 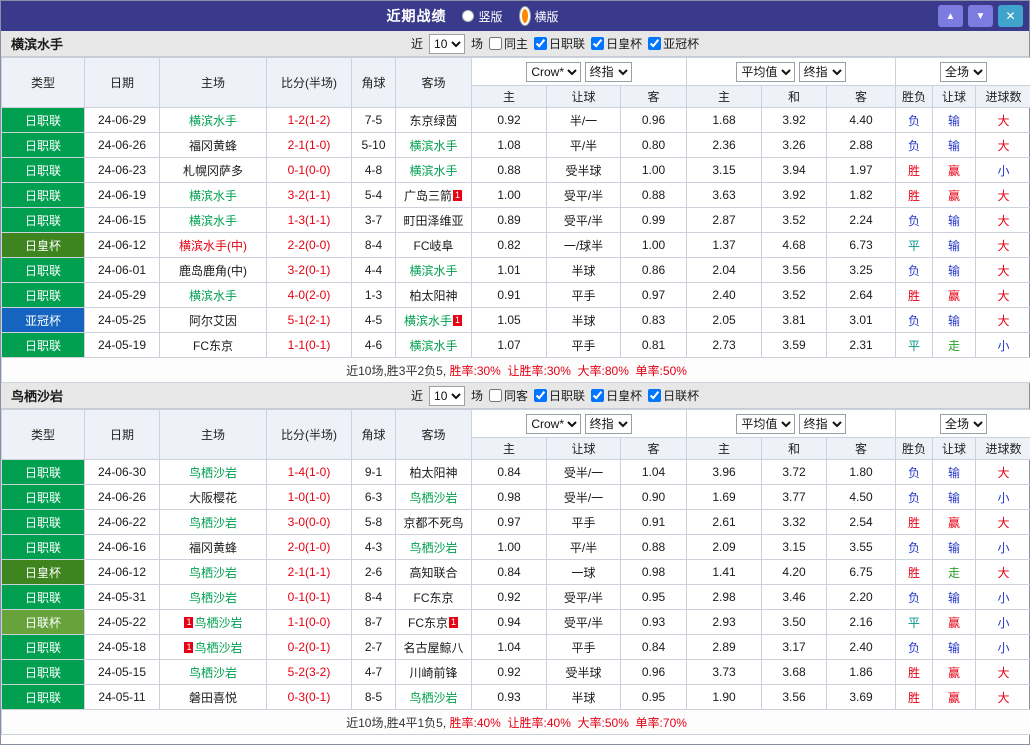 I want to click on score-cell: 3-2(0-1), so click(x=309, y=270).